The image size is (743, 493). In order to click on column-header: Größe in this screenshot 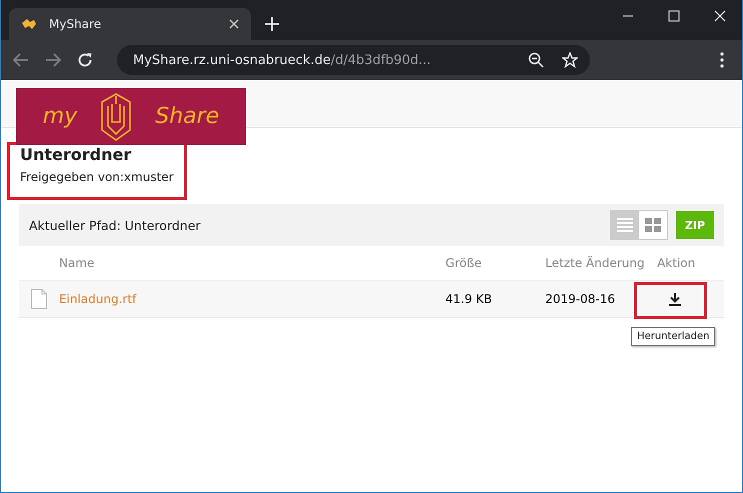, I will do `click(495, 263)`.